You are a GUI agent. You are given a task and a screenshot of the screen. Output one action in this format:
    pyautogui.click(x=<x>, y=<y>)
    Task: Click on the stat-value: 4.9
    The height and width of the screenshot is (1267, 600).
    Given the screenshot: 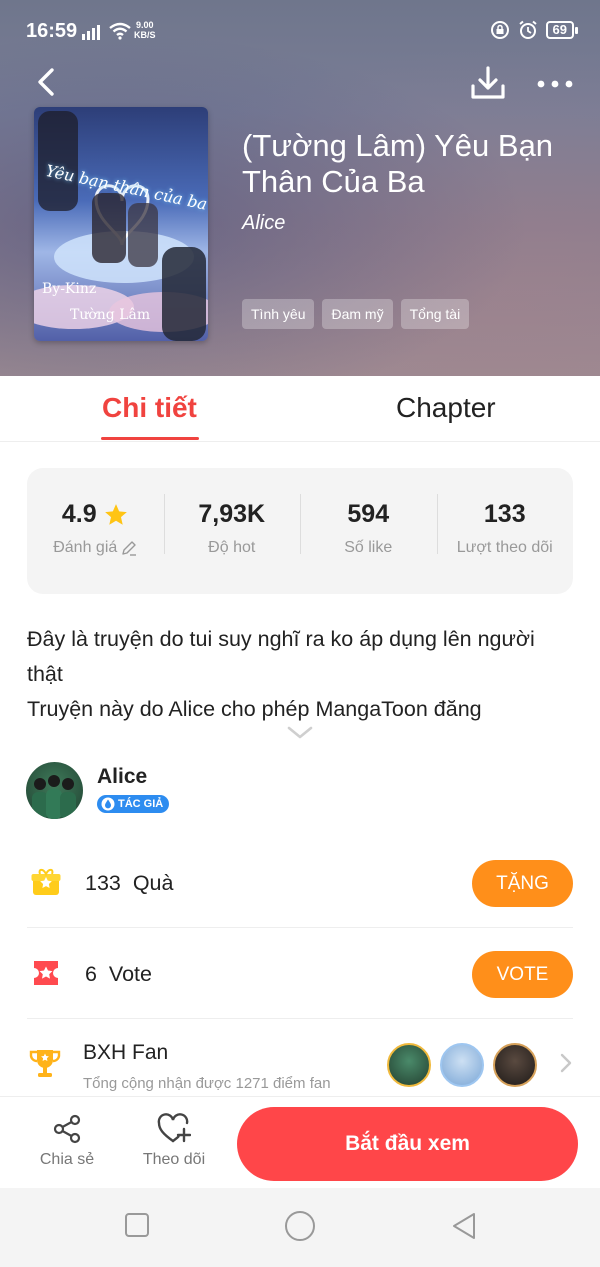 What is the action you would take?
    pyautogui.click(x=95, y=514)
    